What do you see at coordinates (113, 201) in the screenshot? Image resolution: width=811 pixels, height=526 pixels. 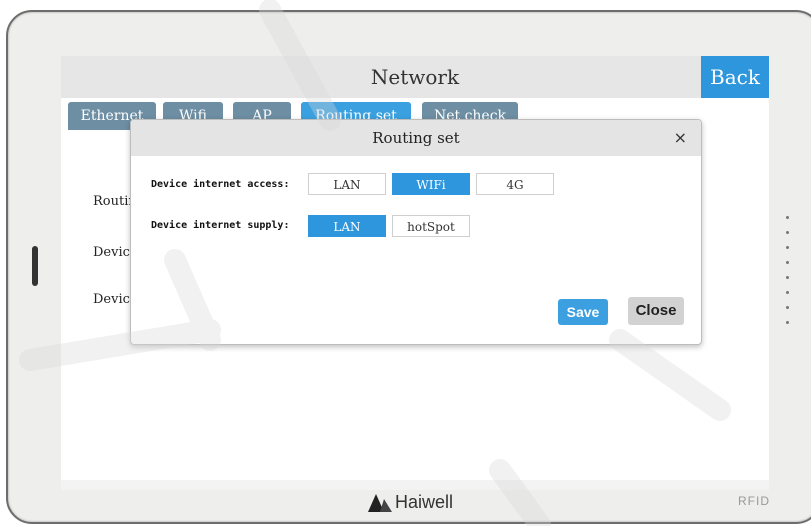 I see `routing-label: Routing` at bounding box center [113, 201].